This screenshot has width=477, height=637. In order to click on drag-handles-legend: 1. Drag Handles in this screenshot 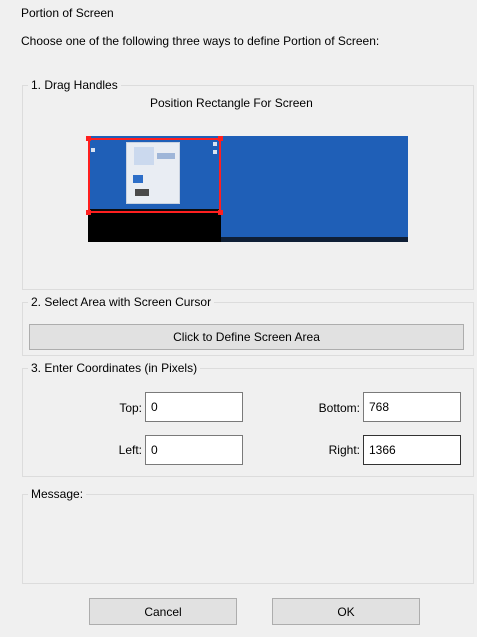, I will do `click(74, 85)`.